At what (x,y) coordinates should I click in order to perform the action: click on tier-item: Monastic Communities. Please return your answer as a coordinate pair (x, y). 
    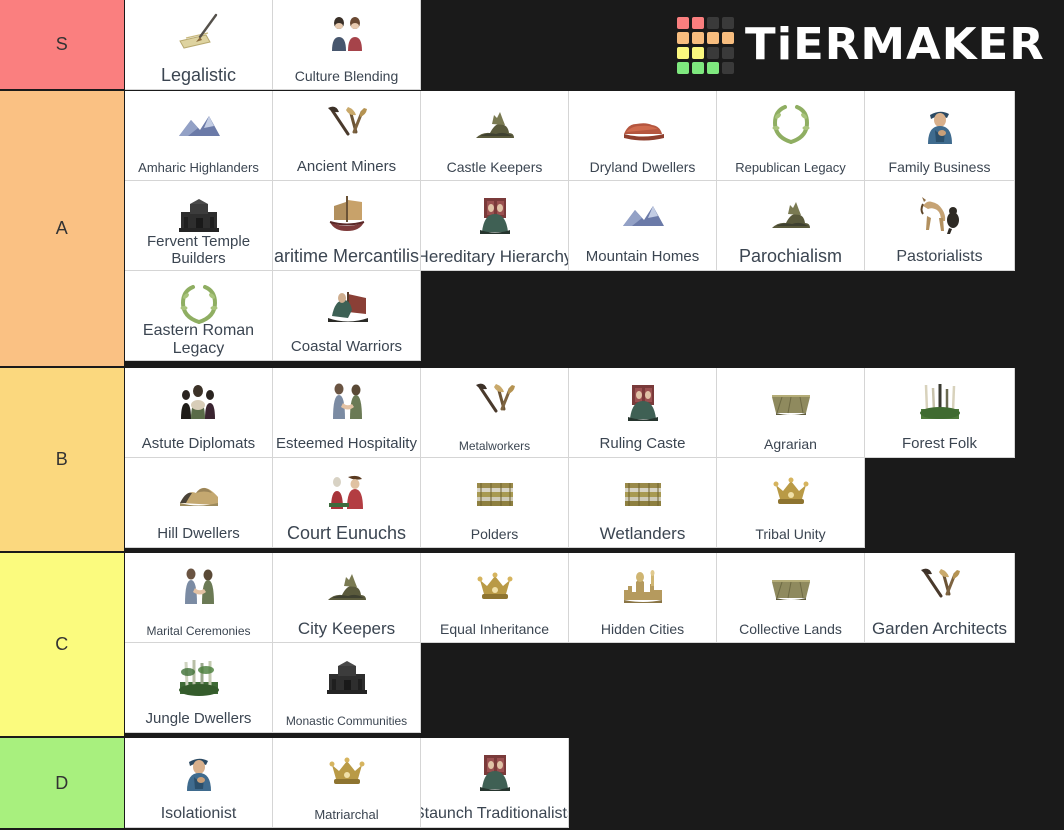
    Looking at the image, I should click on (347, 688).